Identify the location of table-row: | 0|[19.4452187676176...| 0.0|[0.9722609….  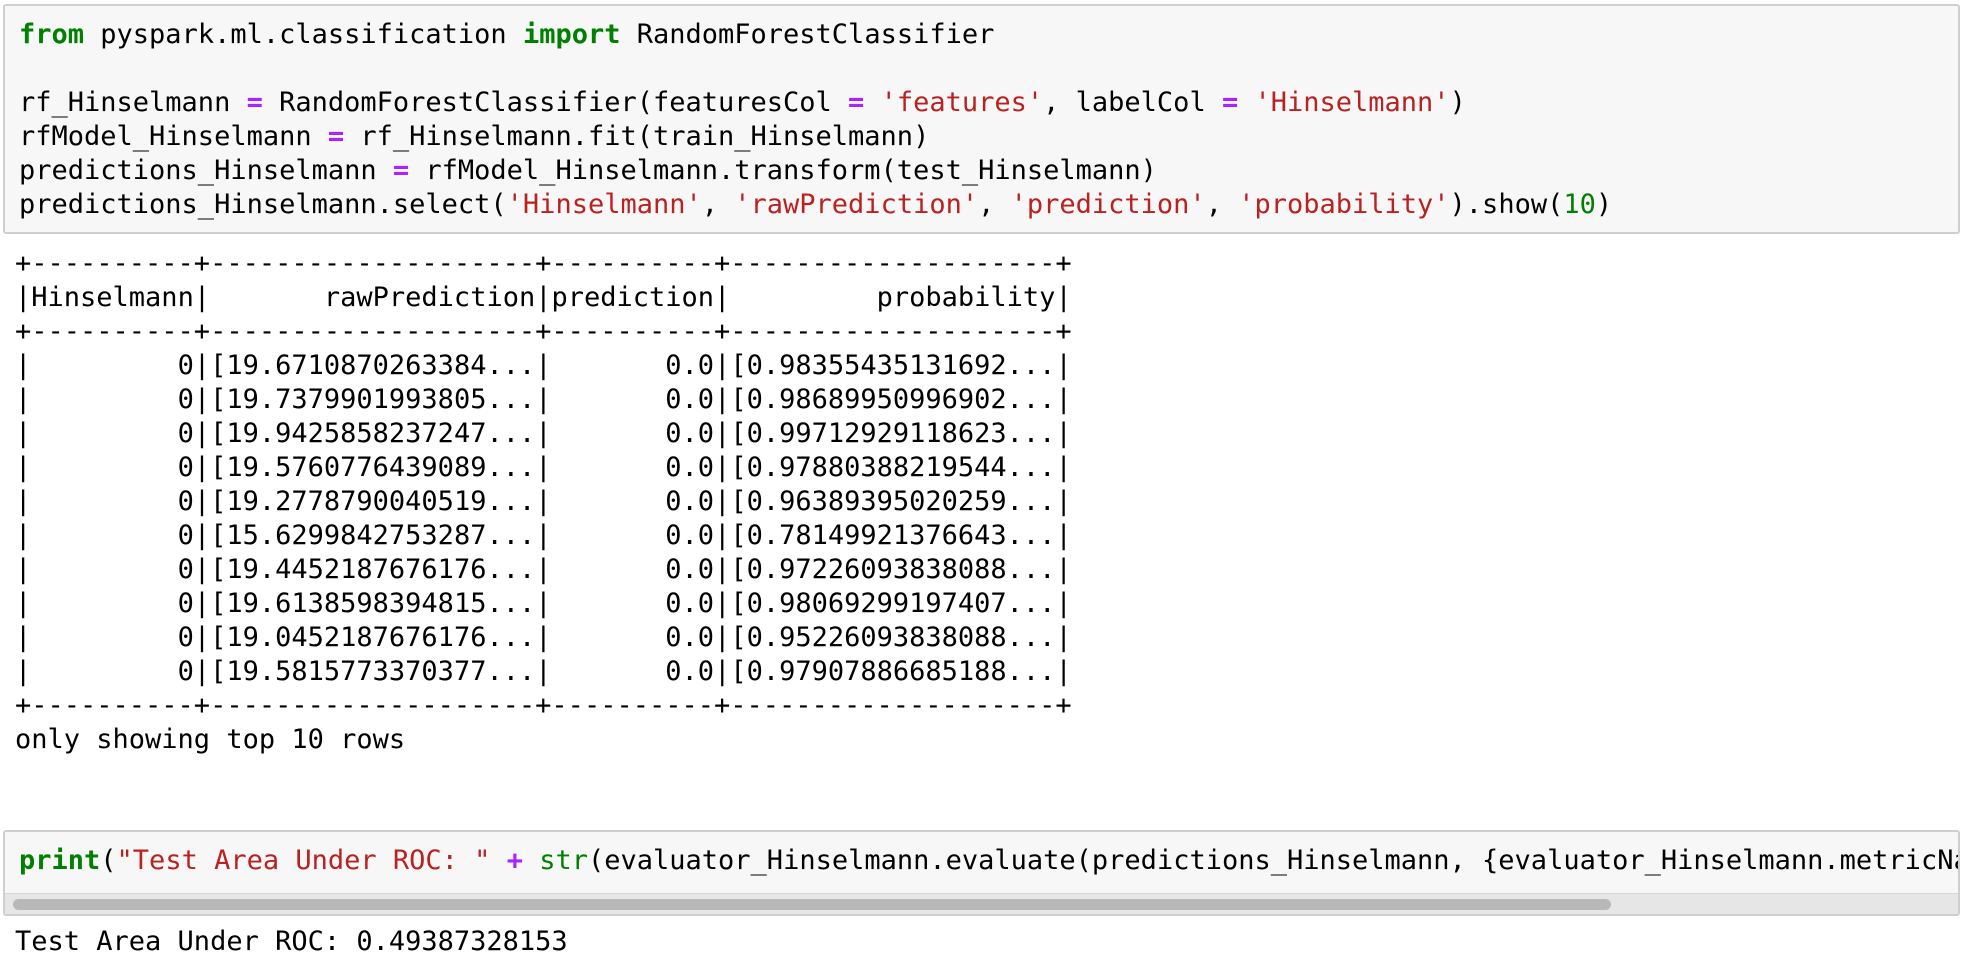
(543, 569).